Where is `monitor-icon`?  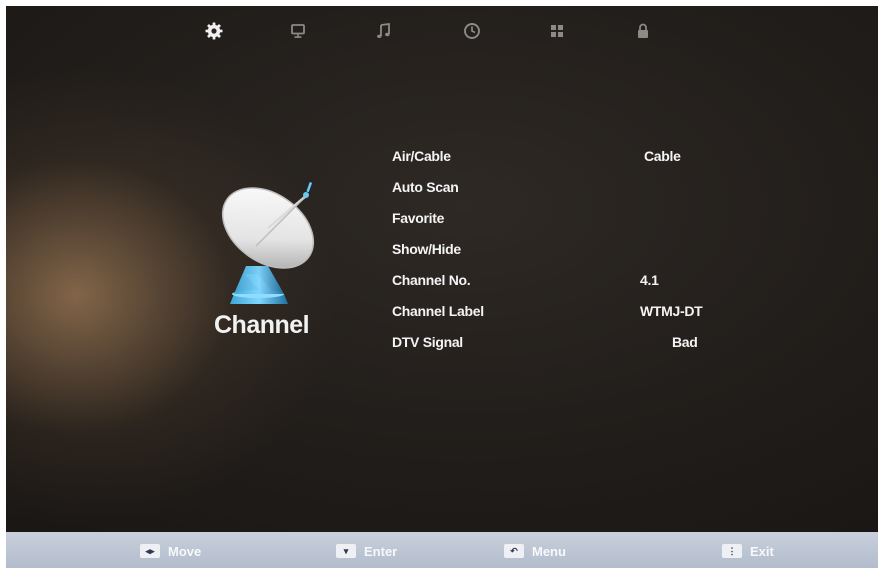
monitor-icon is located at coordinates (298, 31).